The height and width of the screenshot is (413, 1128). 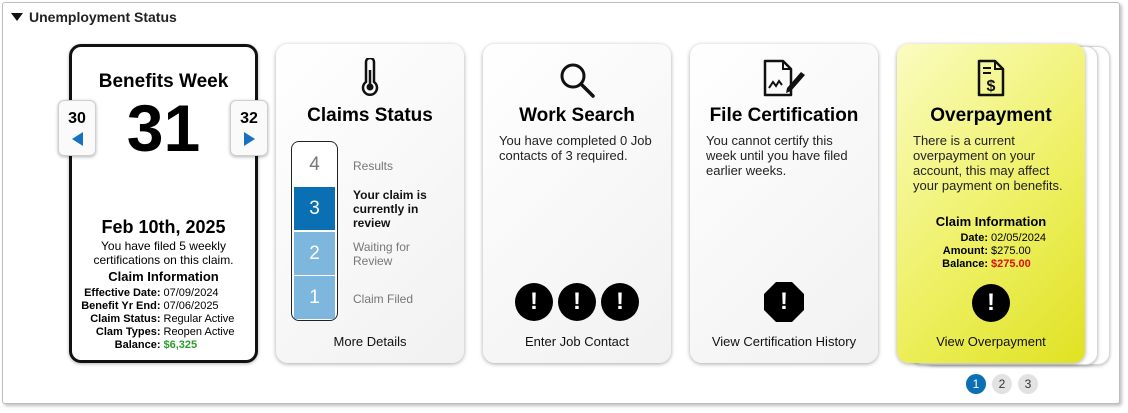 What do you see at coordinates (156, 345) in the screenshot?
I see `info-row-balance: Balance: $6,325` at bounding box center [156, 345].